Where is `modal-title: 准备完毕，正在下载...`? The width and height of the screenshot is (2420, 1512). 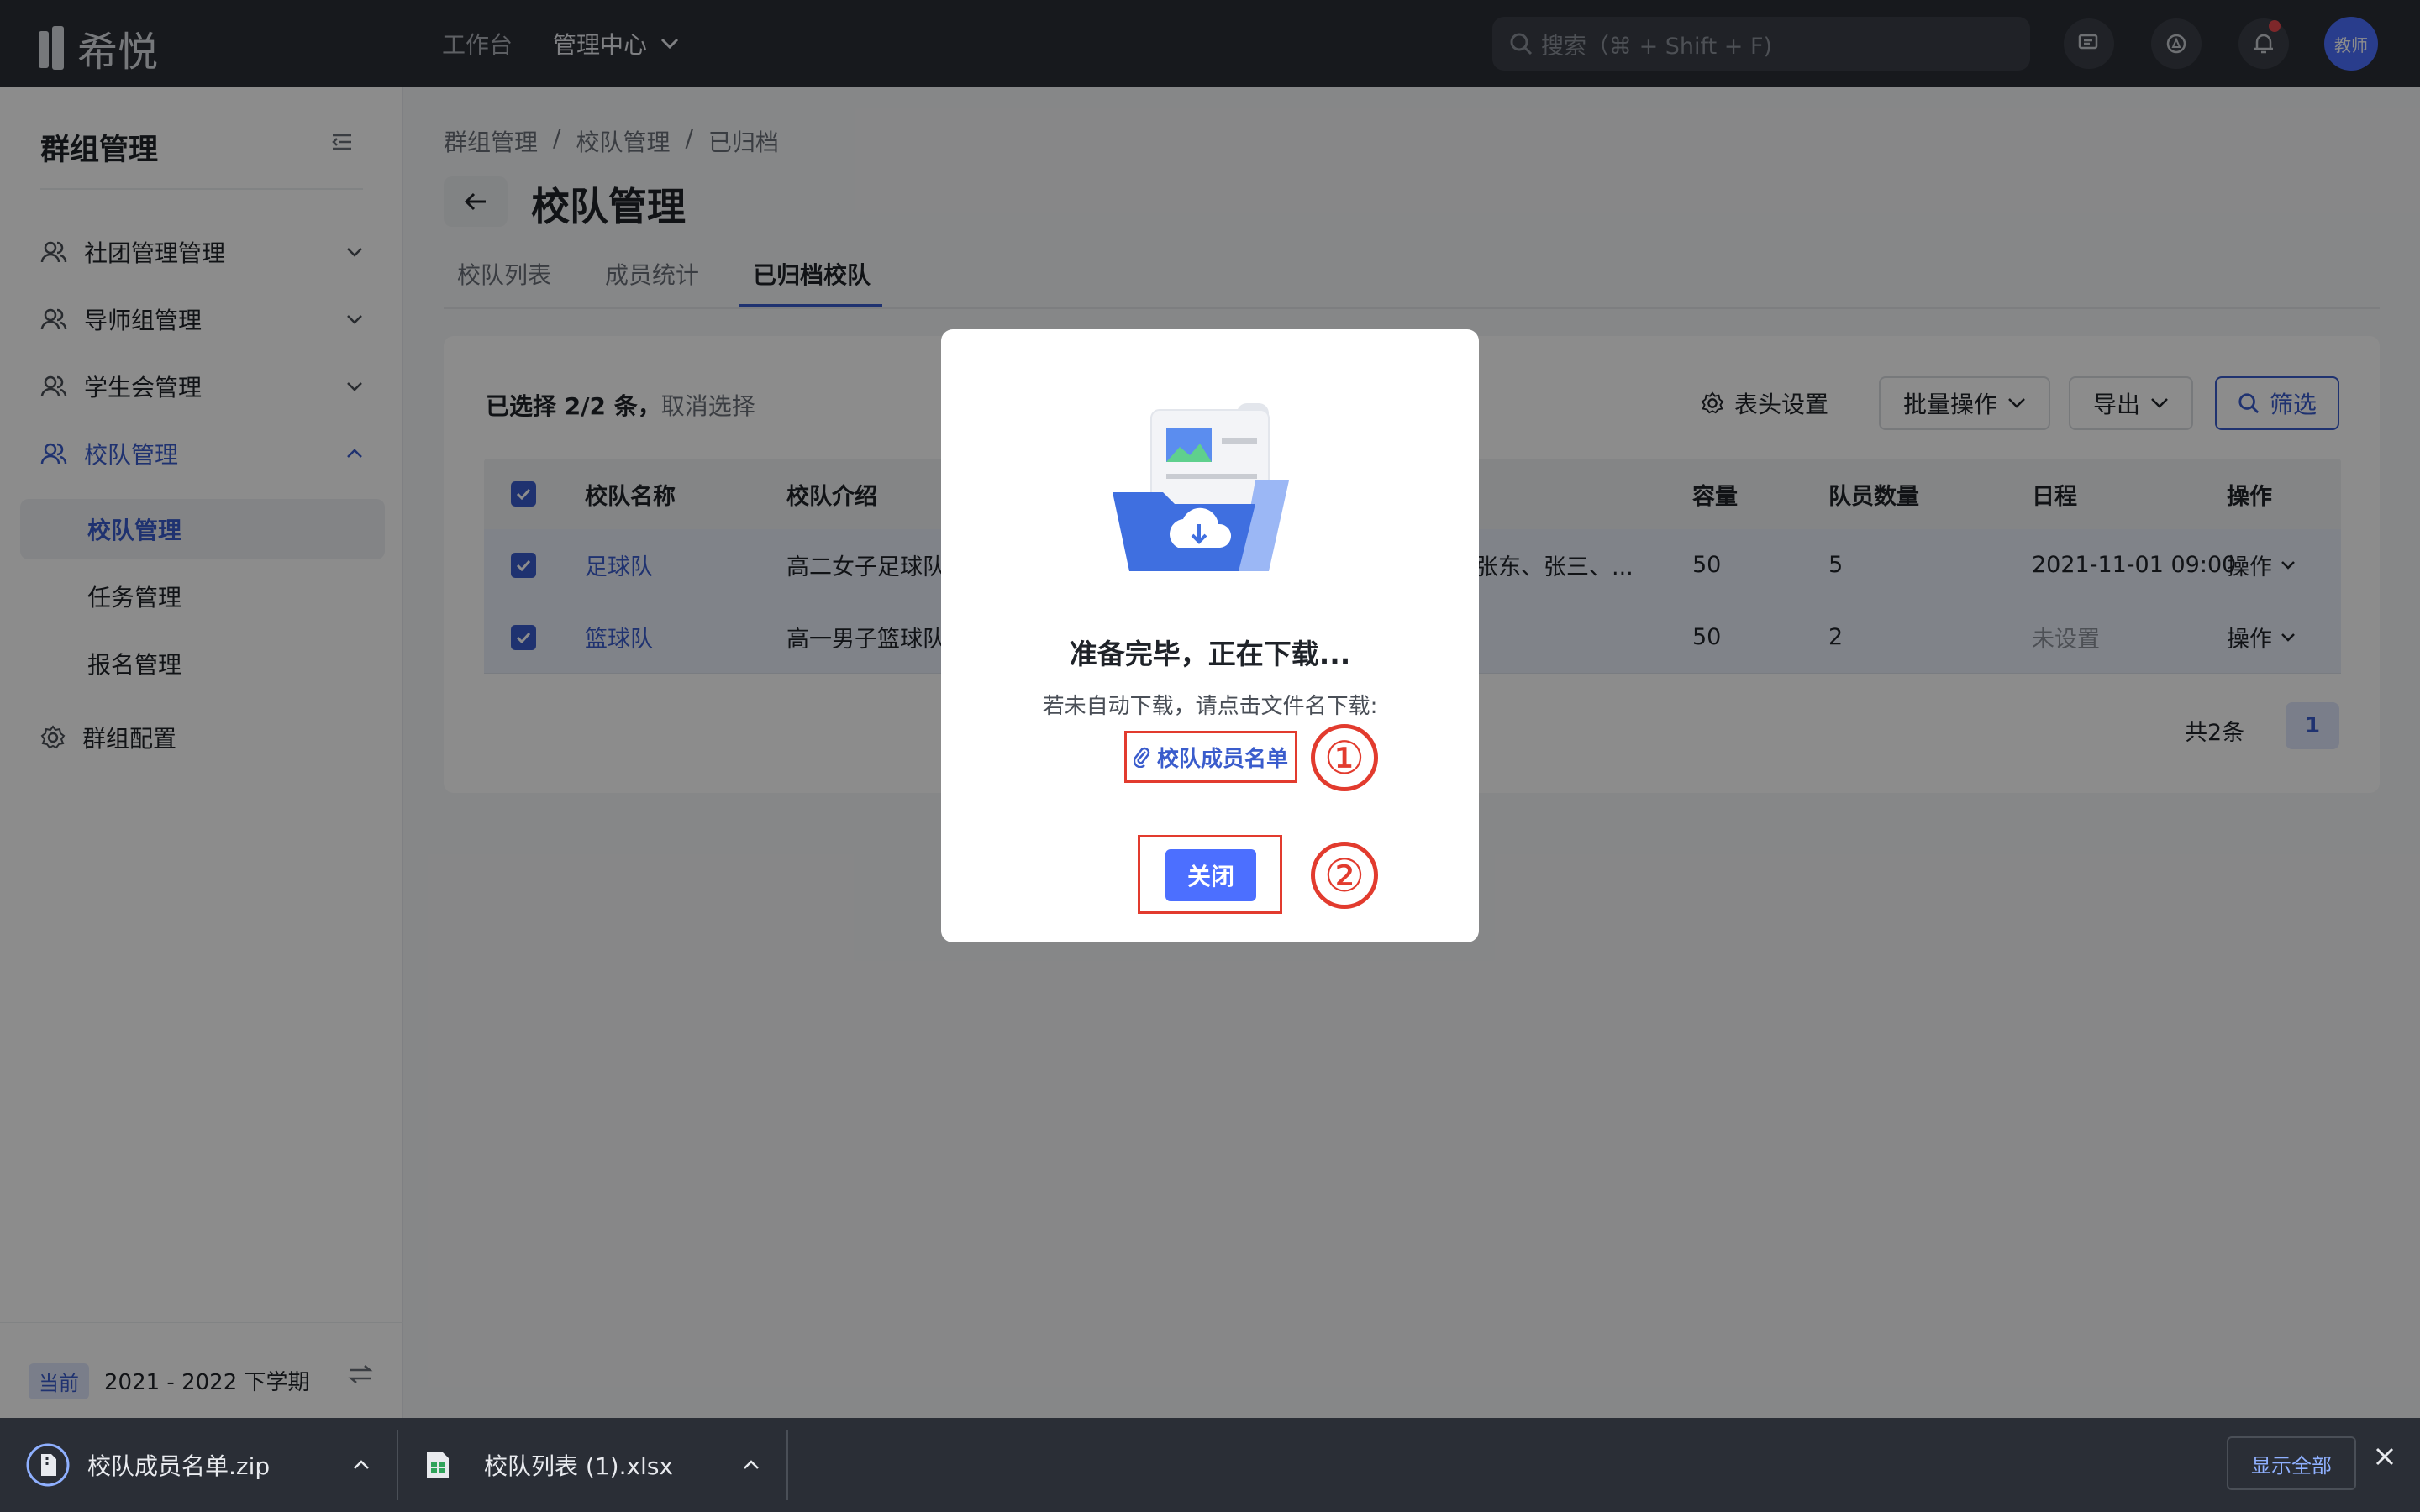 modal-title: 准备完毕，正在下载... is located at coordinates (1210, 654).